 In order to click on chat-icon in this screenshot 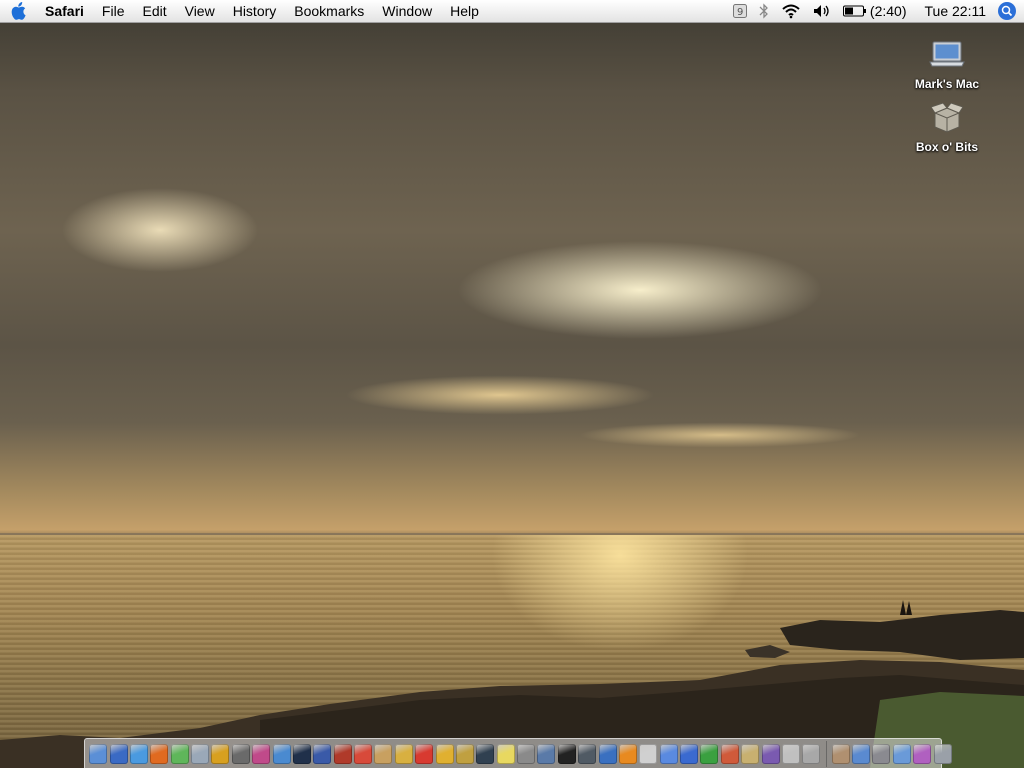, I will do `click(668, 753)`.